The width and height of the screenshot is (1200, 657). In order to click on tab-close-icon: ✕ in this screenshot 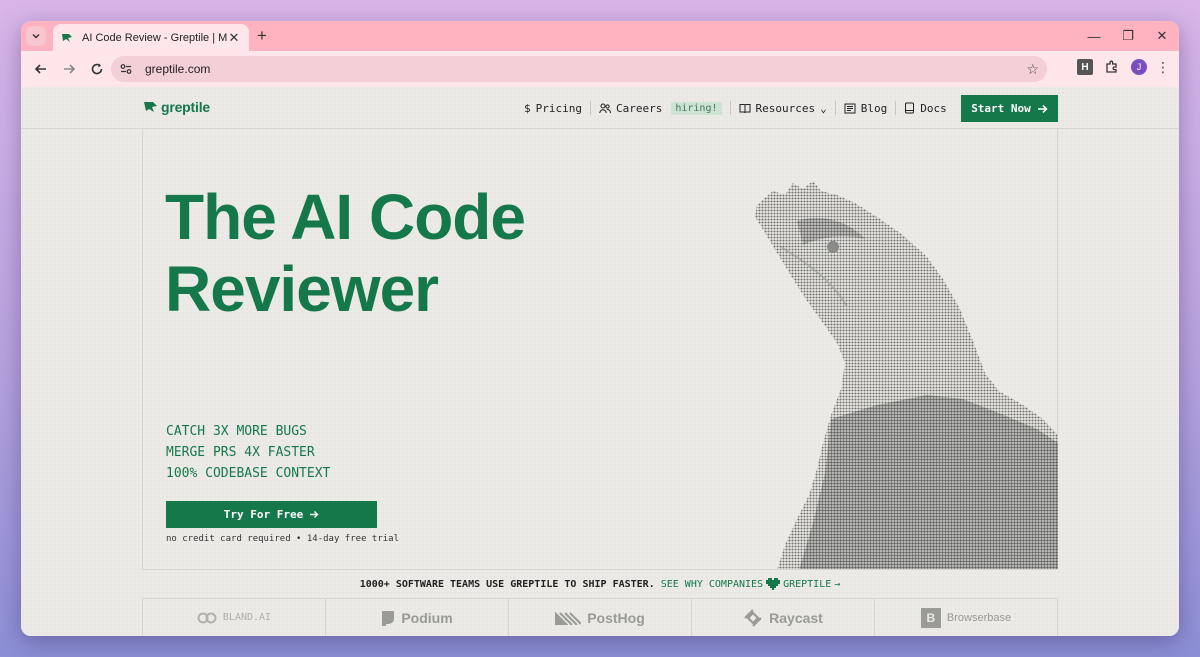, I will do `click(234, 38)`.